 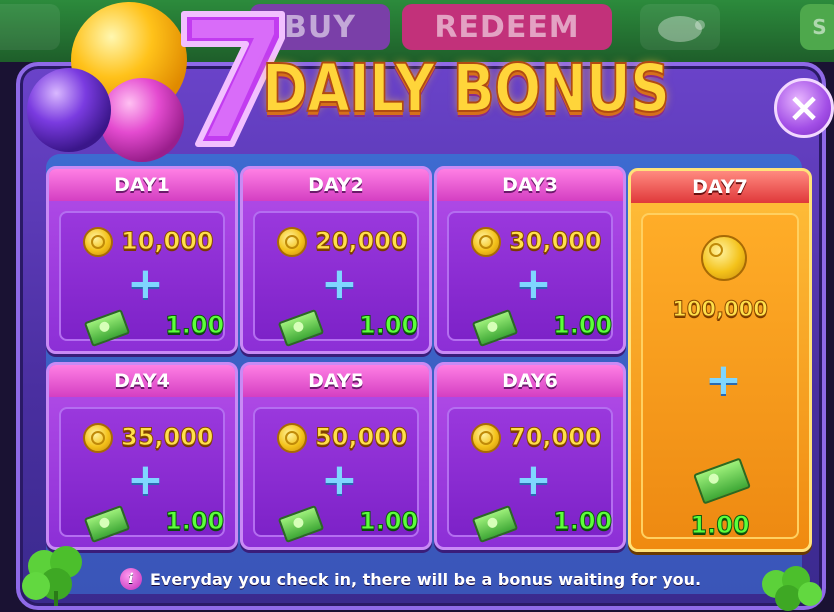 I want to click on day-label: DAY1, so click(x=142, y=185).